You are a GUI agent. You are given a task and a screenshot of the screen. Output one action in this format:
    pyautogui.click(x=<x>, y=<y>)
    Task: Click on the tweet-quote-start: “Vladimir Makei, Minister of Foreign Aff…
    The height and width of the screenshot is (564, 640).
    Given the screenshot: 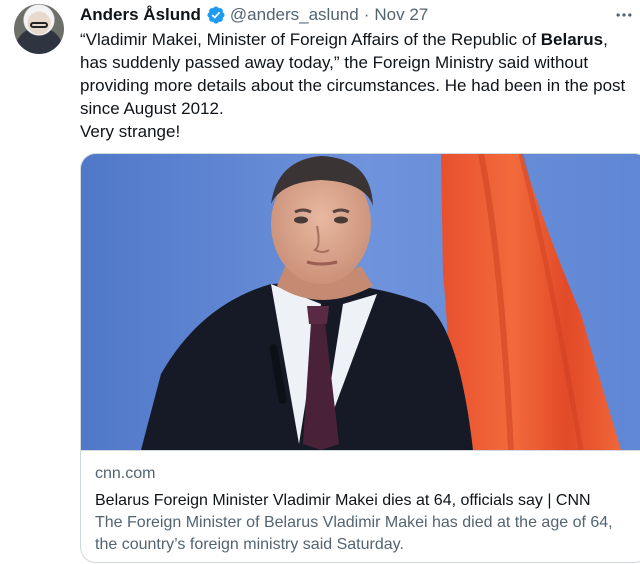 What is the action you would take?
    pyautogui.click(x=310, y=39)
    